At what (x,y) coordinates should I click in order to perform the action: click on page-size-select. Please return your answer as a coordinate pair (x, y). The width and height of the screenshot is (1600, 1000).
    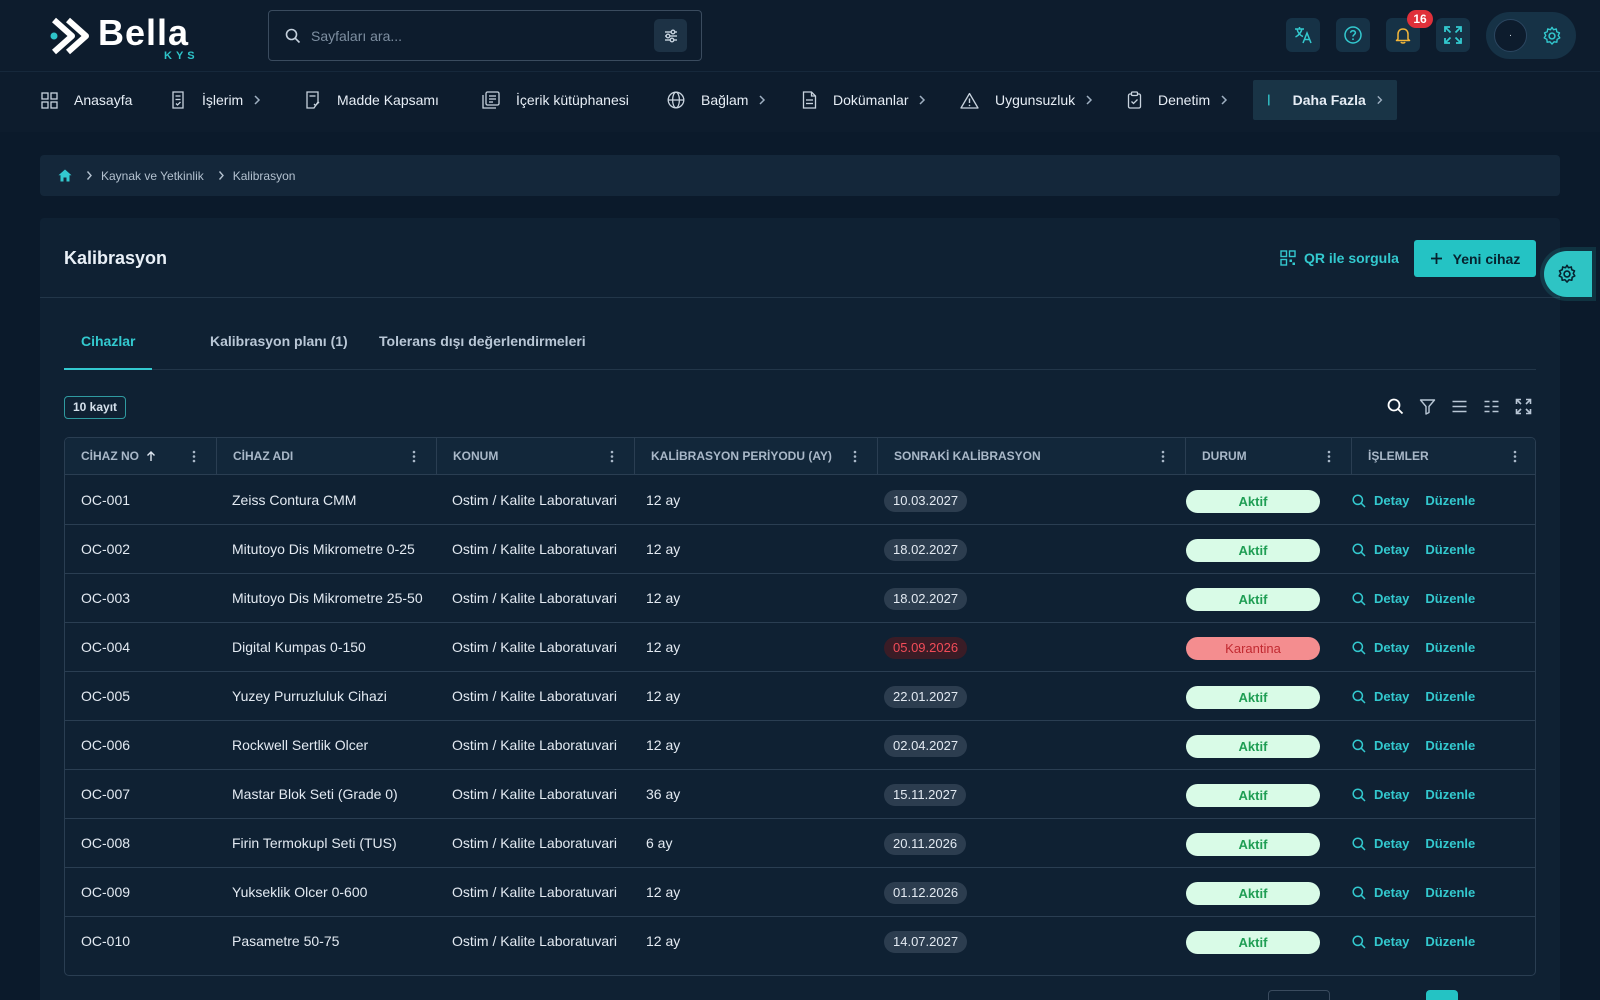
    Looking at the image, I should click on (1299, 995).